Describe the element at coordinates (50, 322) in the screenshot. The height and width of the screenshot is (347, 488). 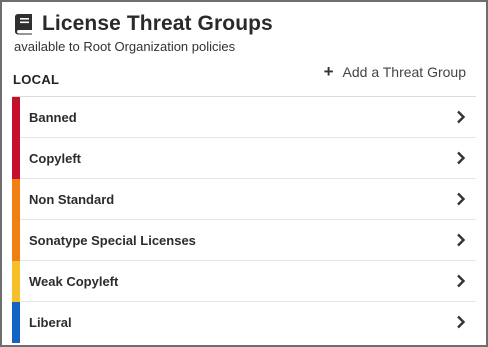
I see `threat-group-label: Liberal` at that location.